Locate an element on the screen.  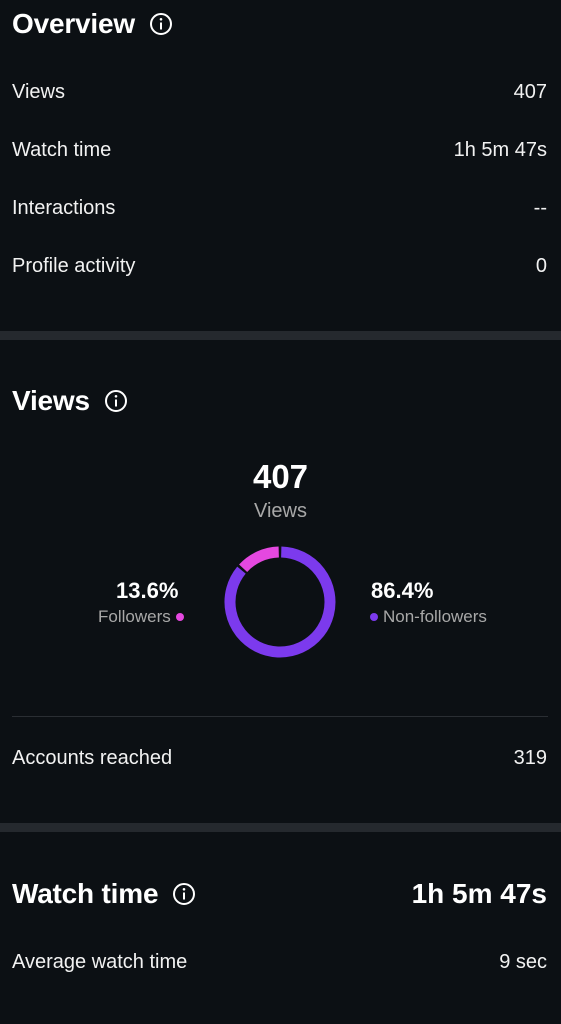
views-total-label: Views is located at coordinates (280, 511).